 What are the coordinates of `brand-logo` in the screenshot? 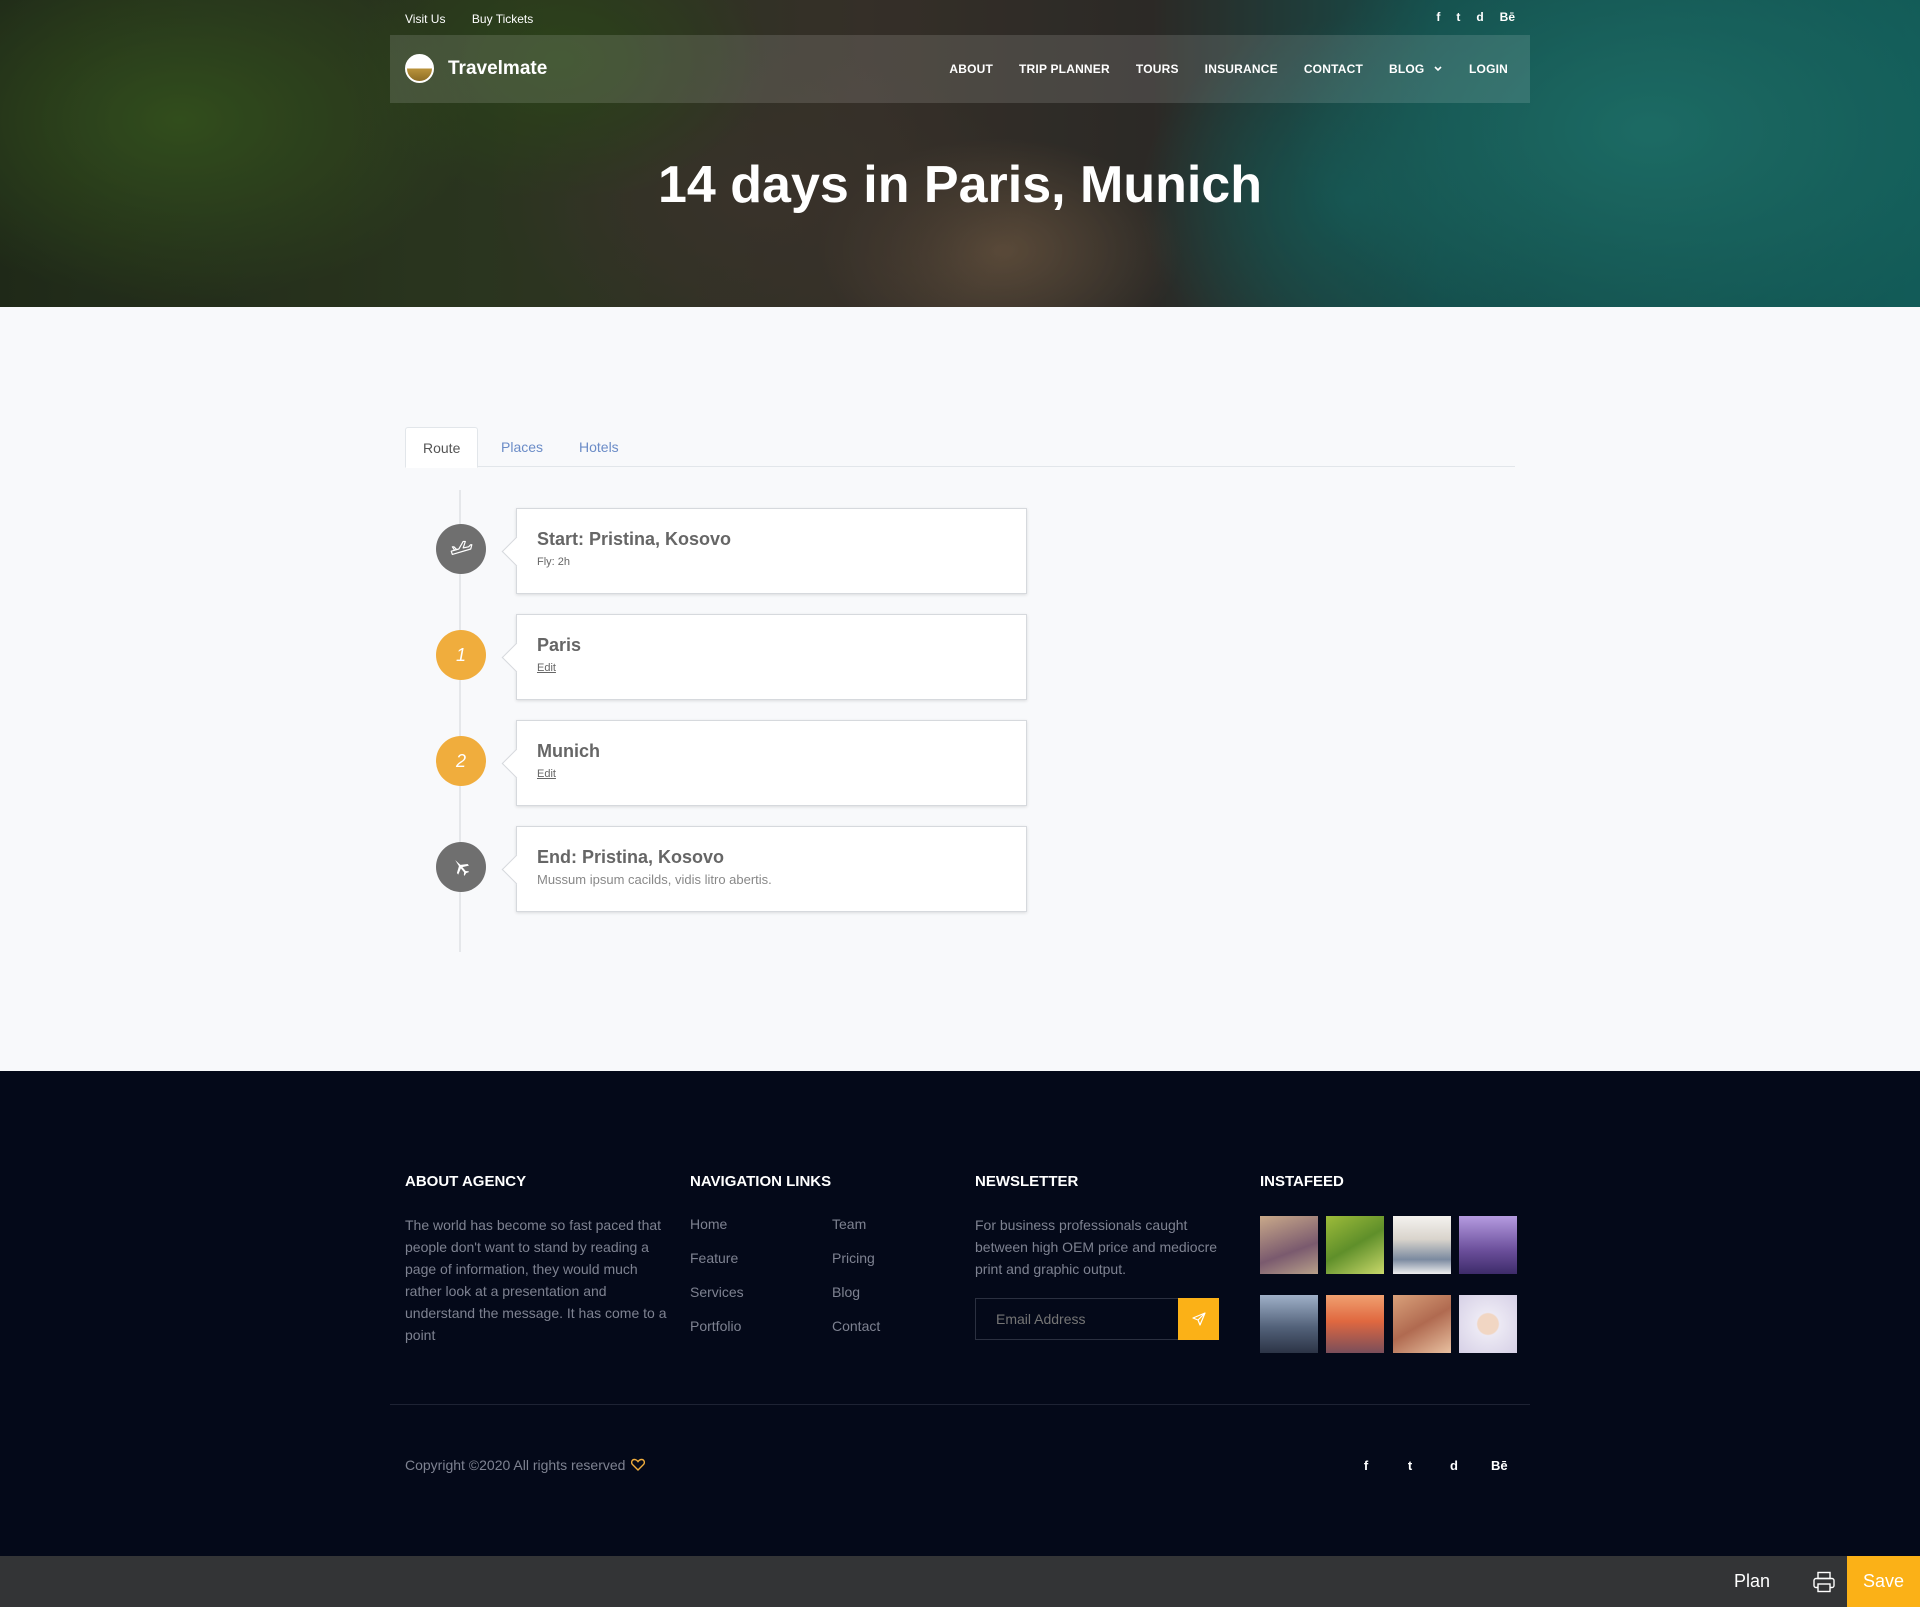 It's located at (419, 68).